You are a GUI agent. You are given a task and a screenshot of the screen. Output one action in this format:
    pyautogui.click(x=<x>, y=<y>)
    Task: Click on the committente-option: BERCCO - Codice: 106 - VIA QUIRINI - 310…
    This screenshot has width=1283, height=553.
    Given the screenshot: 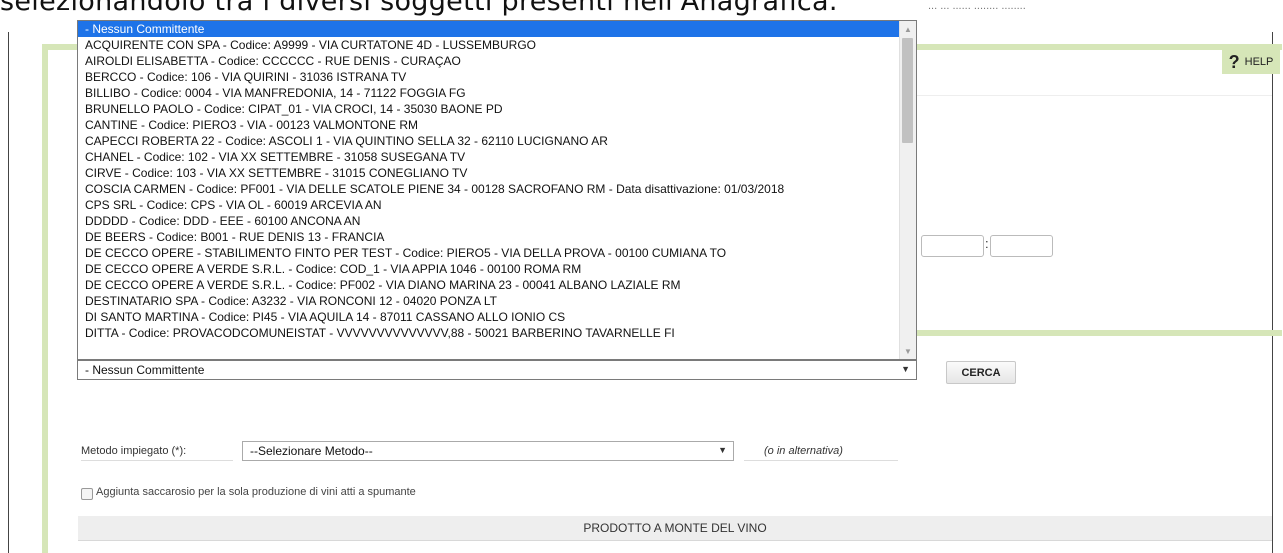 What is the action you would take?
    pyautogui.click(x=488, y=77)
    